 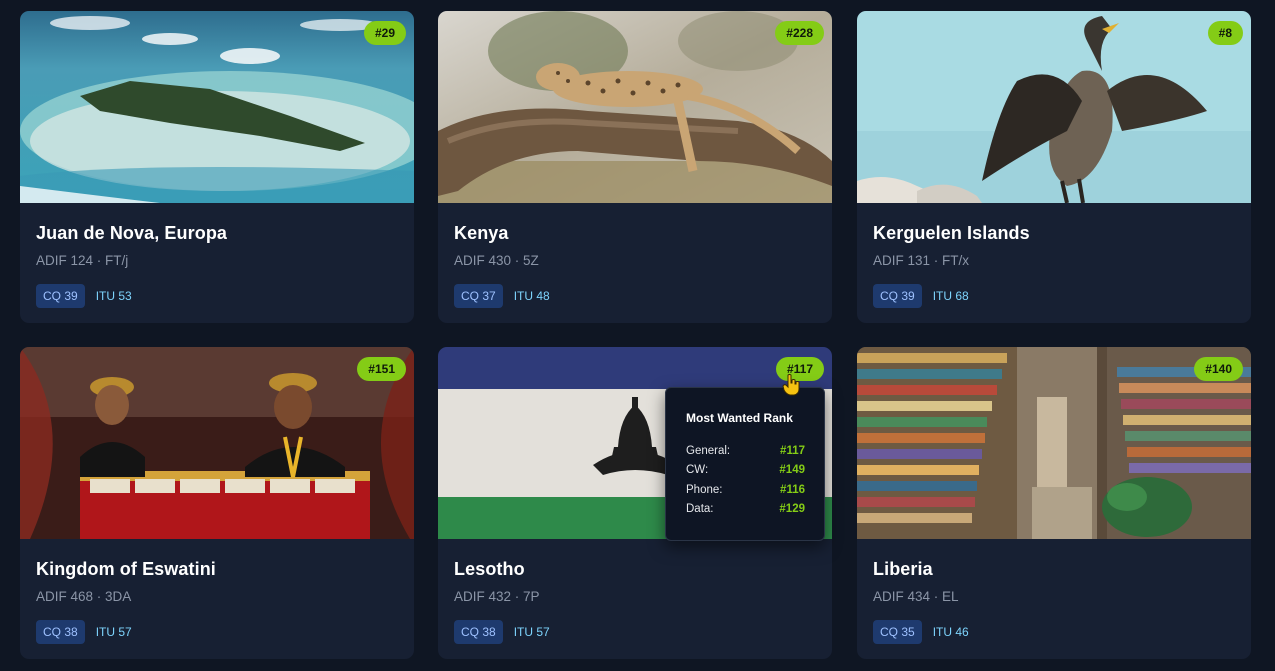 I want to click on tooltip-value: #129, so click(x=792, y=509).